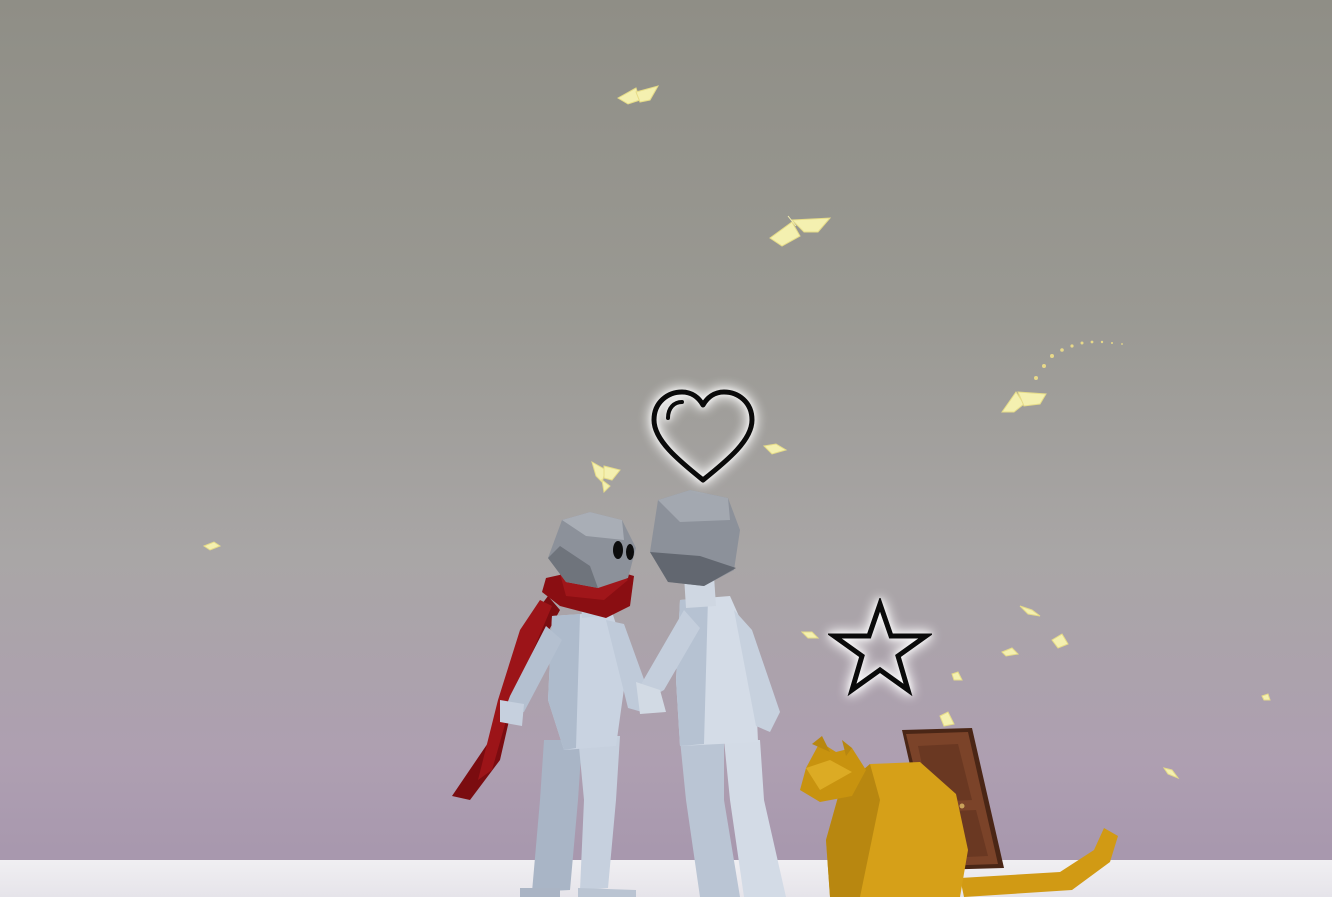 The image size is (1332, 897). I want to click on star-outline-icon, so click(880, 647).